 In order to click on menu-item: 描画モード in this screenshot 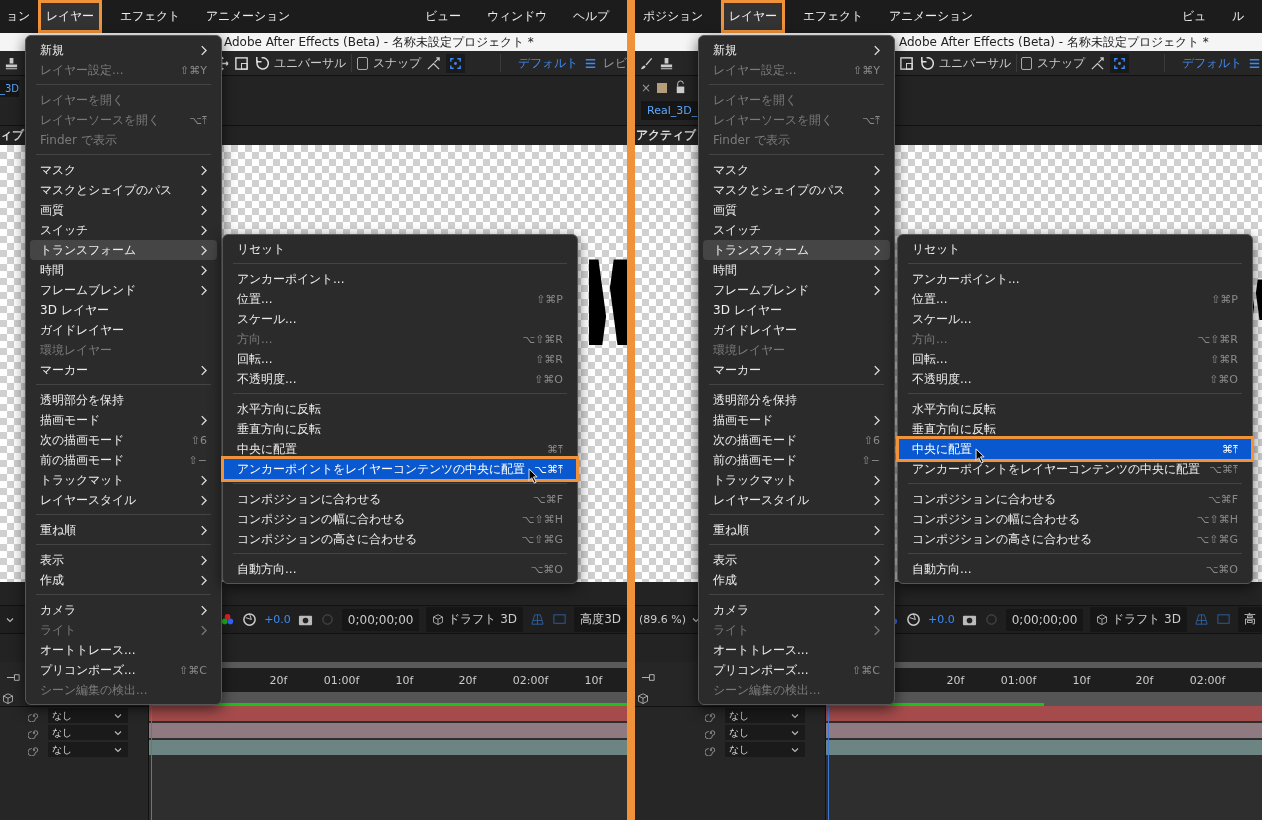, I will do `click(123, 420)`.